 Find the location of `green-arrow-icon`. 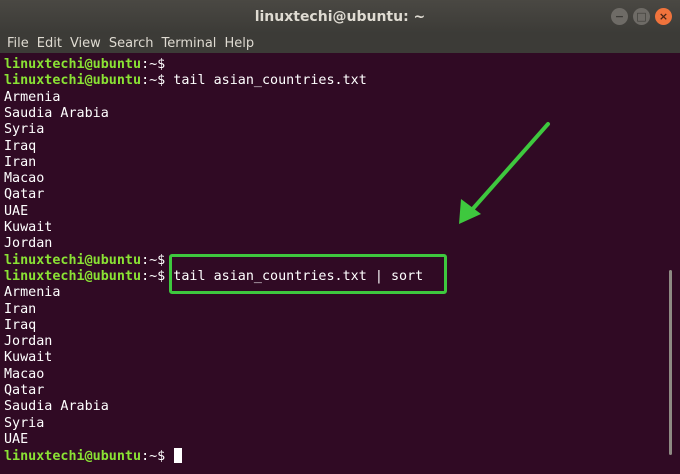

green-arrow-icon is located at coordinates (504, 173).